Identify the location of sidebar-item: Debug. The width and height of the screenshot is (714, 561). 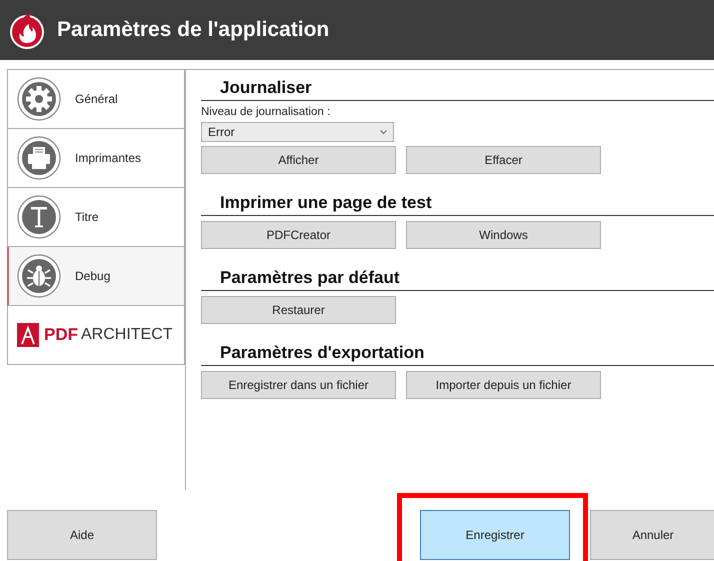
(96, 276).